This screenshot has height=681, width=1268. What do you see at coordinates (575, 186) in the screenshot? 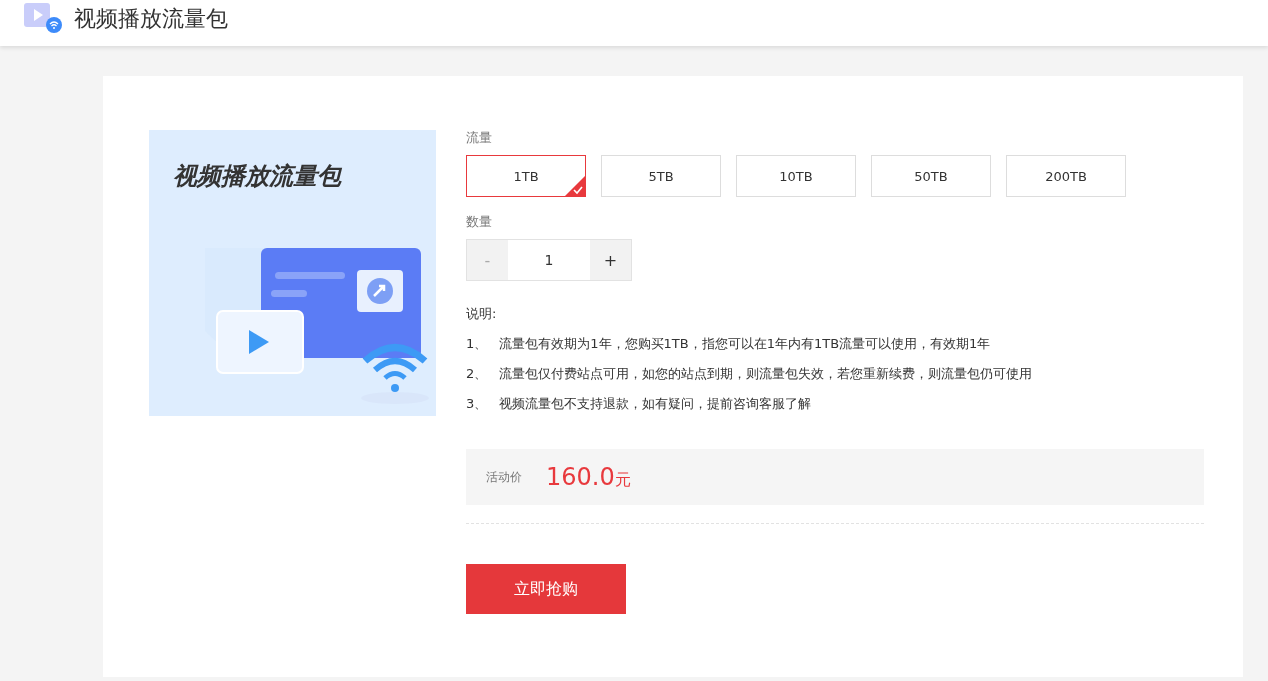
I see `check-icon` at bounding box center [575, 186].